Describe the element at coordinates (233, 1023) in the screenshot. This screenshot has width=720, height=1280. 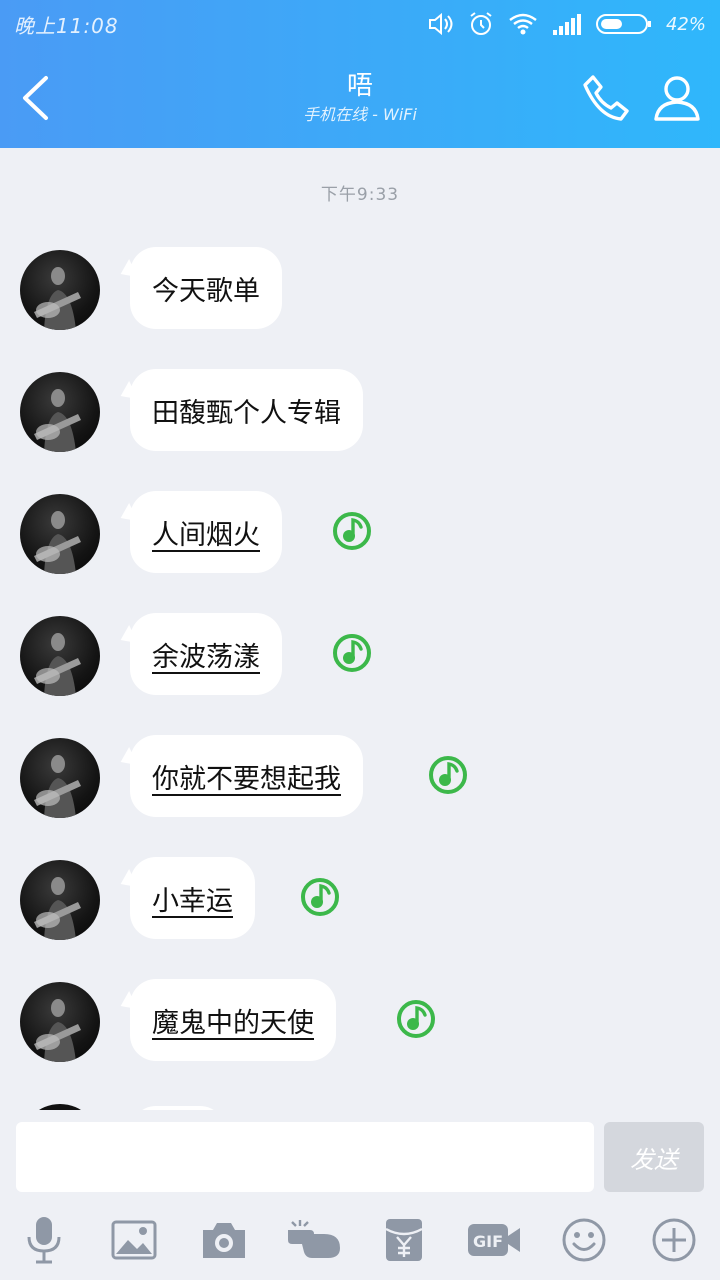
I see `song-title: 魔鬼中的天使` at that location.